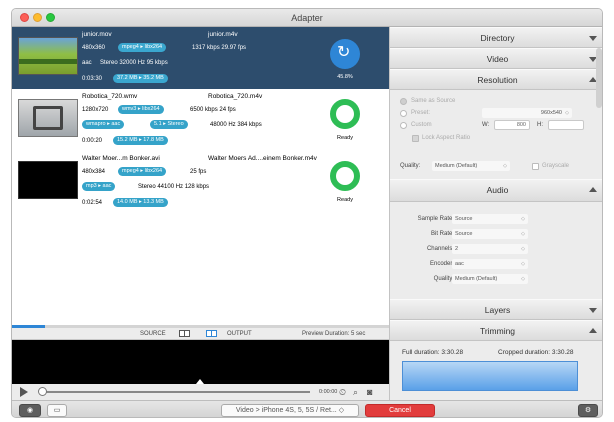 The width and height of the screenshot is (614, 422). Describe the element at coordinates (262, 158) in the screenshot. I see `output-filename: Walter Moers Ad....einem Bonker.m4v` at that location.